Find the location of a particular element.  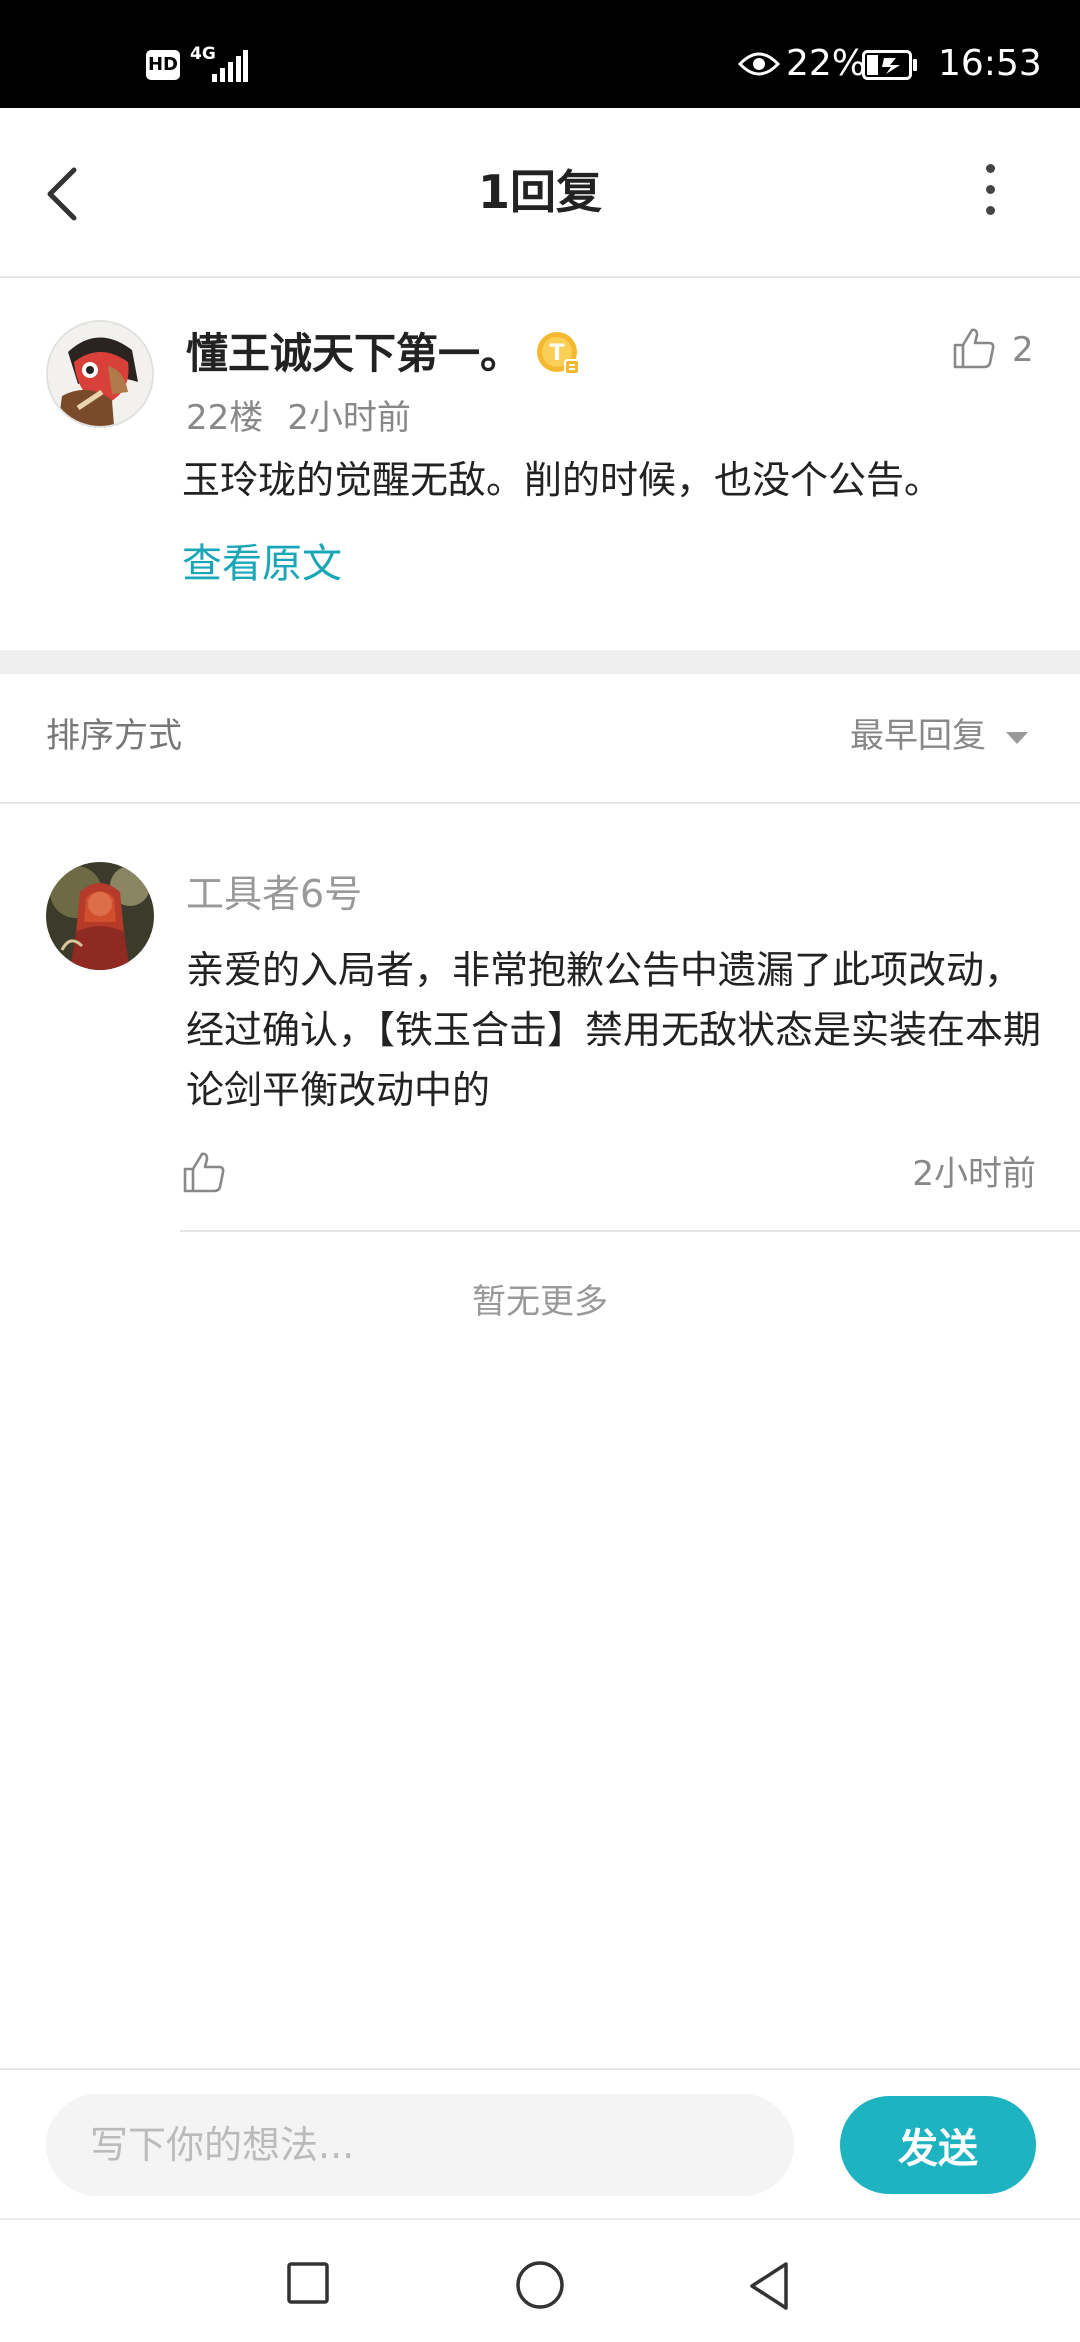

reply-avatar is located at coordinates (100, 916).